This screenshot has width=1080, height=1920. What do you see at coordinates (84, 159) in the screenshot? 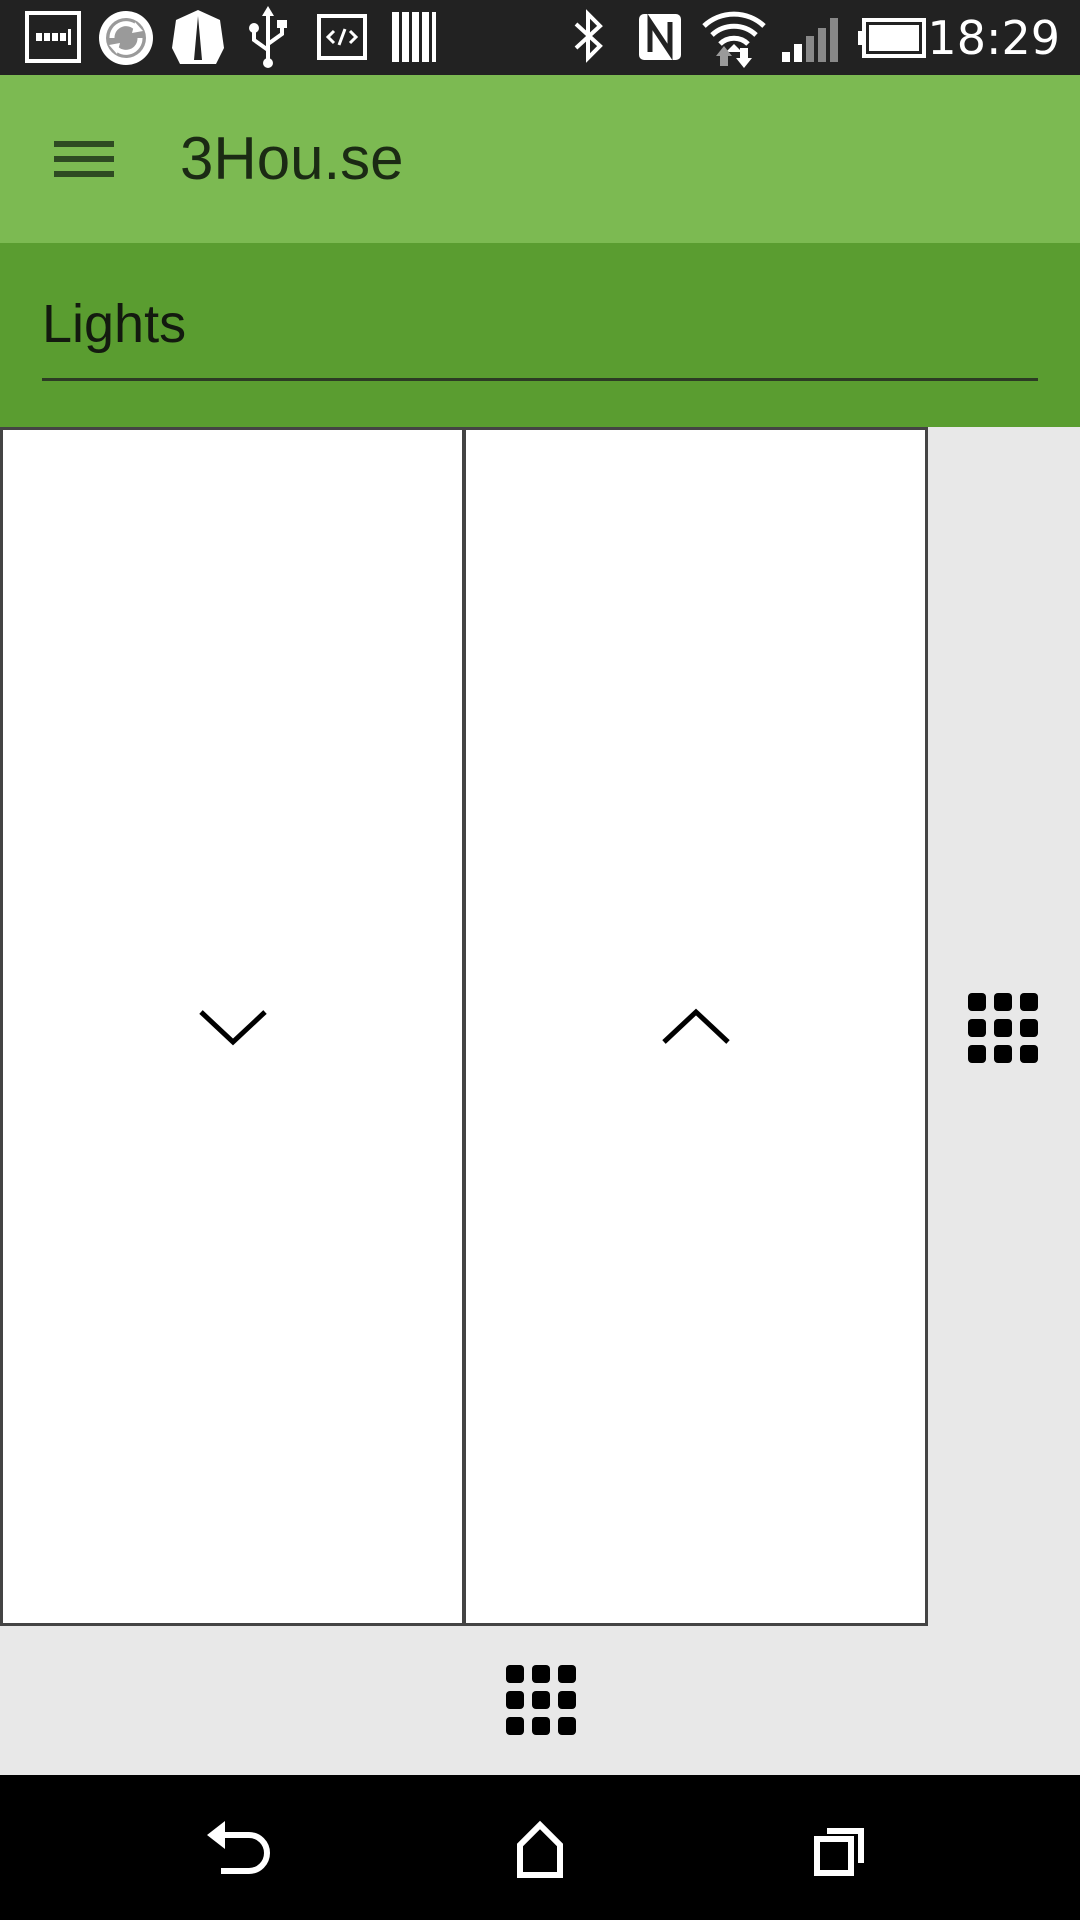
I see `hamburger-menu-icon` at bounding box center [84, 159].